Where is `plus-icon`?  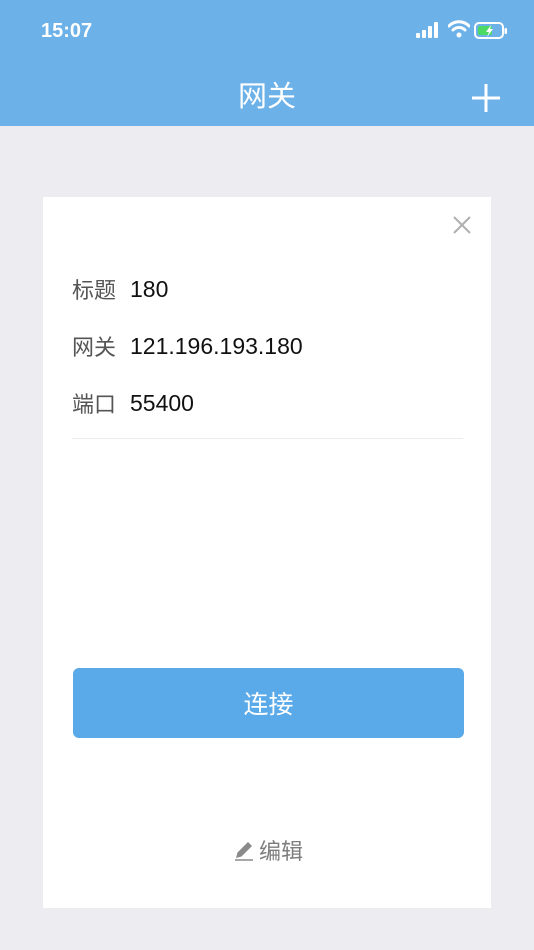 plus-icon is located at coordinates (486, 98).